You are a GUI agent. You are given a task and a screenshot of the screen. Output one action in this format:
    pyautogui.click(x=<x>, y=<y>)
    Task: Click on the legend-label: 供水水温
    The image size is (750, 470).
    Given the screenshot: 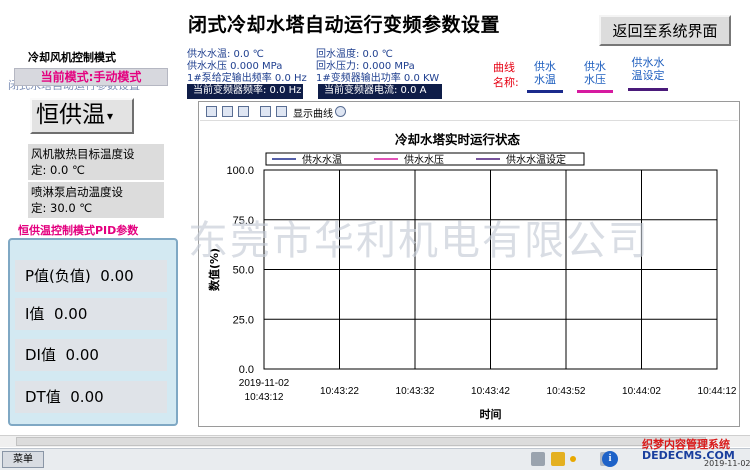 What is the action you would take?
    pyautogui.click(x=322, y=159)
    